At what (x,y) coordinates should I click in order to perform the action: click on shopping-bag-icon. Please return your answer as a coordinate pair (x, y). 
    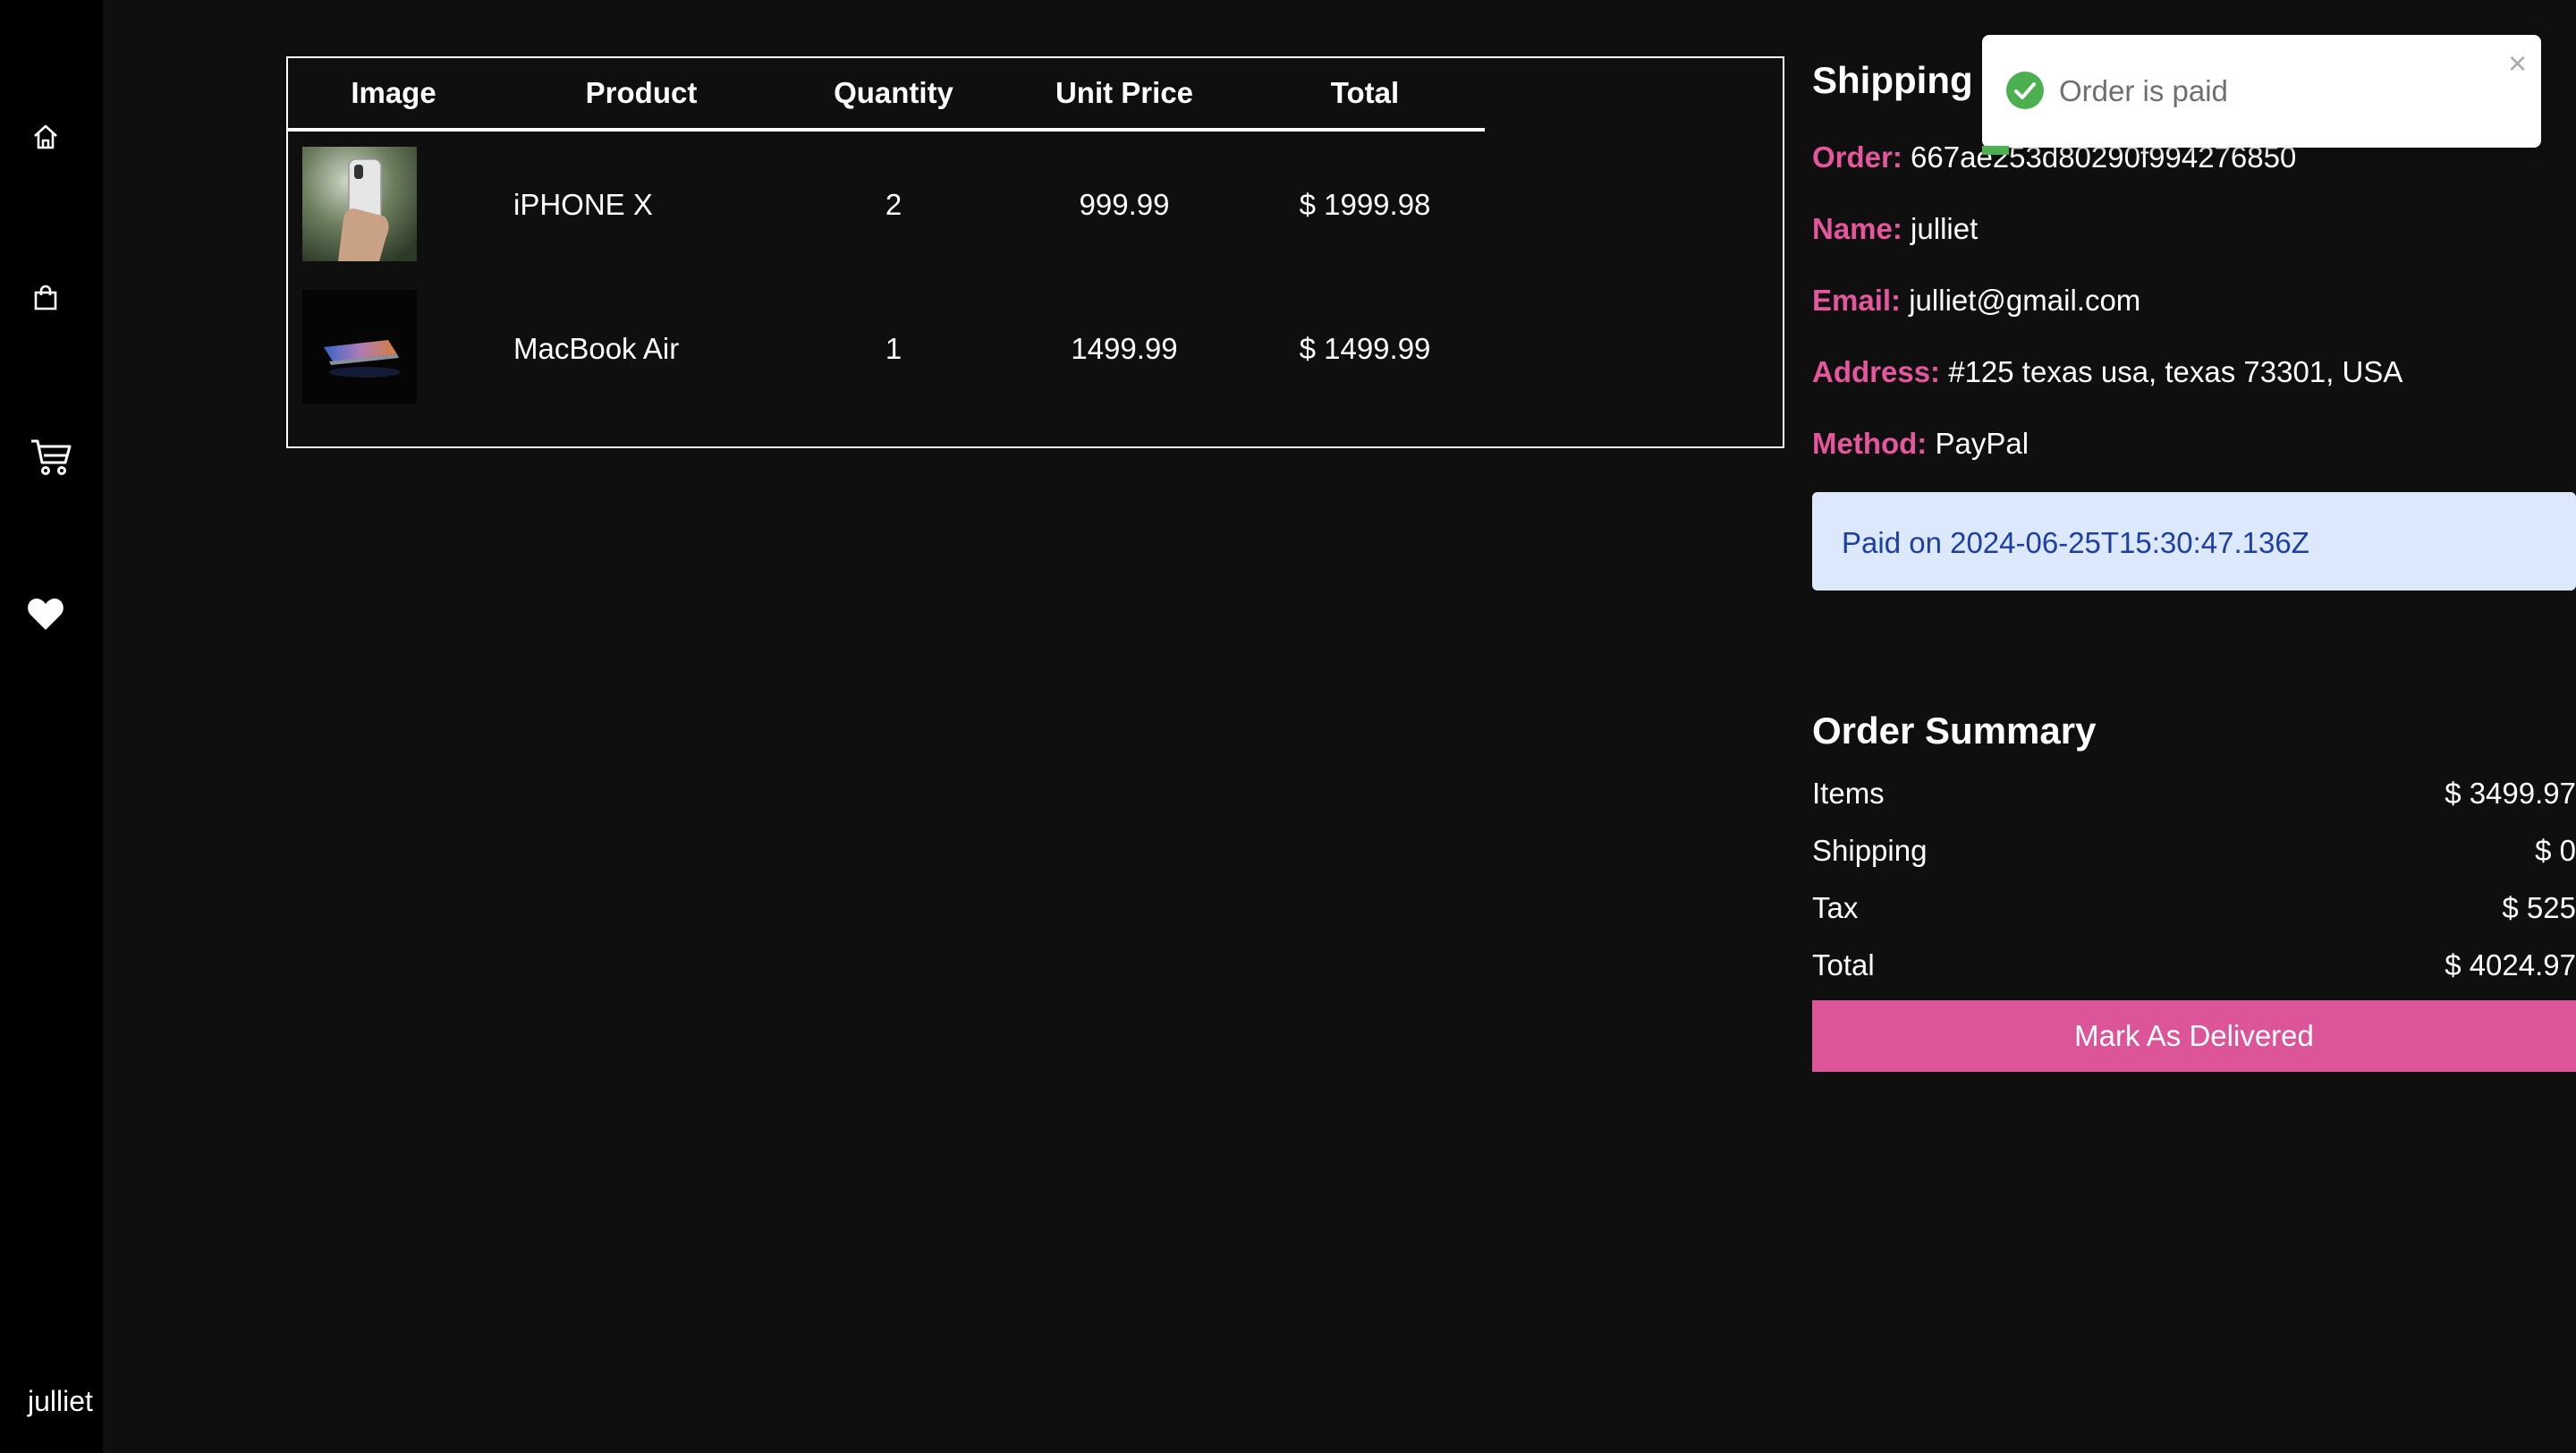
    Looking at the image, I should click on (45, 298).